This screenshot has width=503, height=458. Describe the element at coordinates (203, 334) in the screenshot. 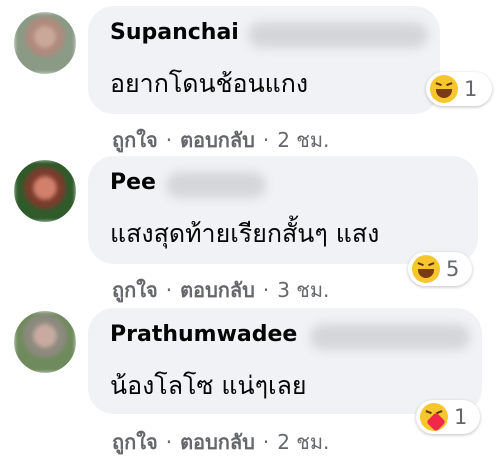

I see `comment-author: Prathumwadee` at that location.